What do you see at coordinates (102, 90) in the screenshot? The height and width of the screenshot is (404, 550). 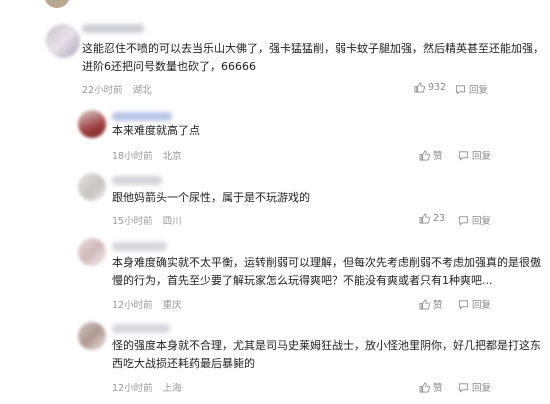 I see `comment-time: 22小时前` at bounding box center [102, 90].